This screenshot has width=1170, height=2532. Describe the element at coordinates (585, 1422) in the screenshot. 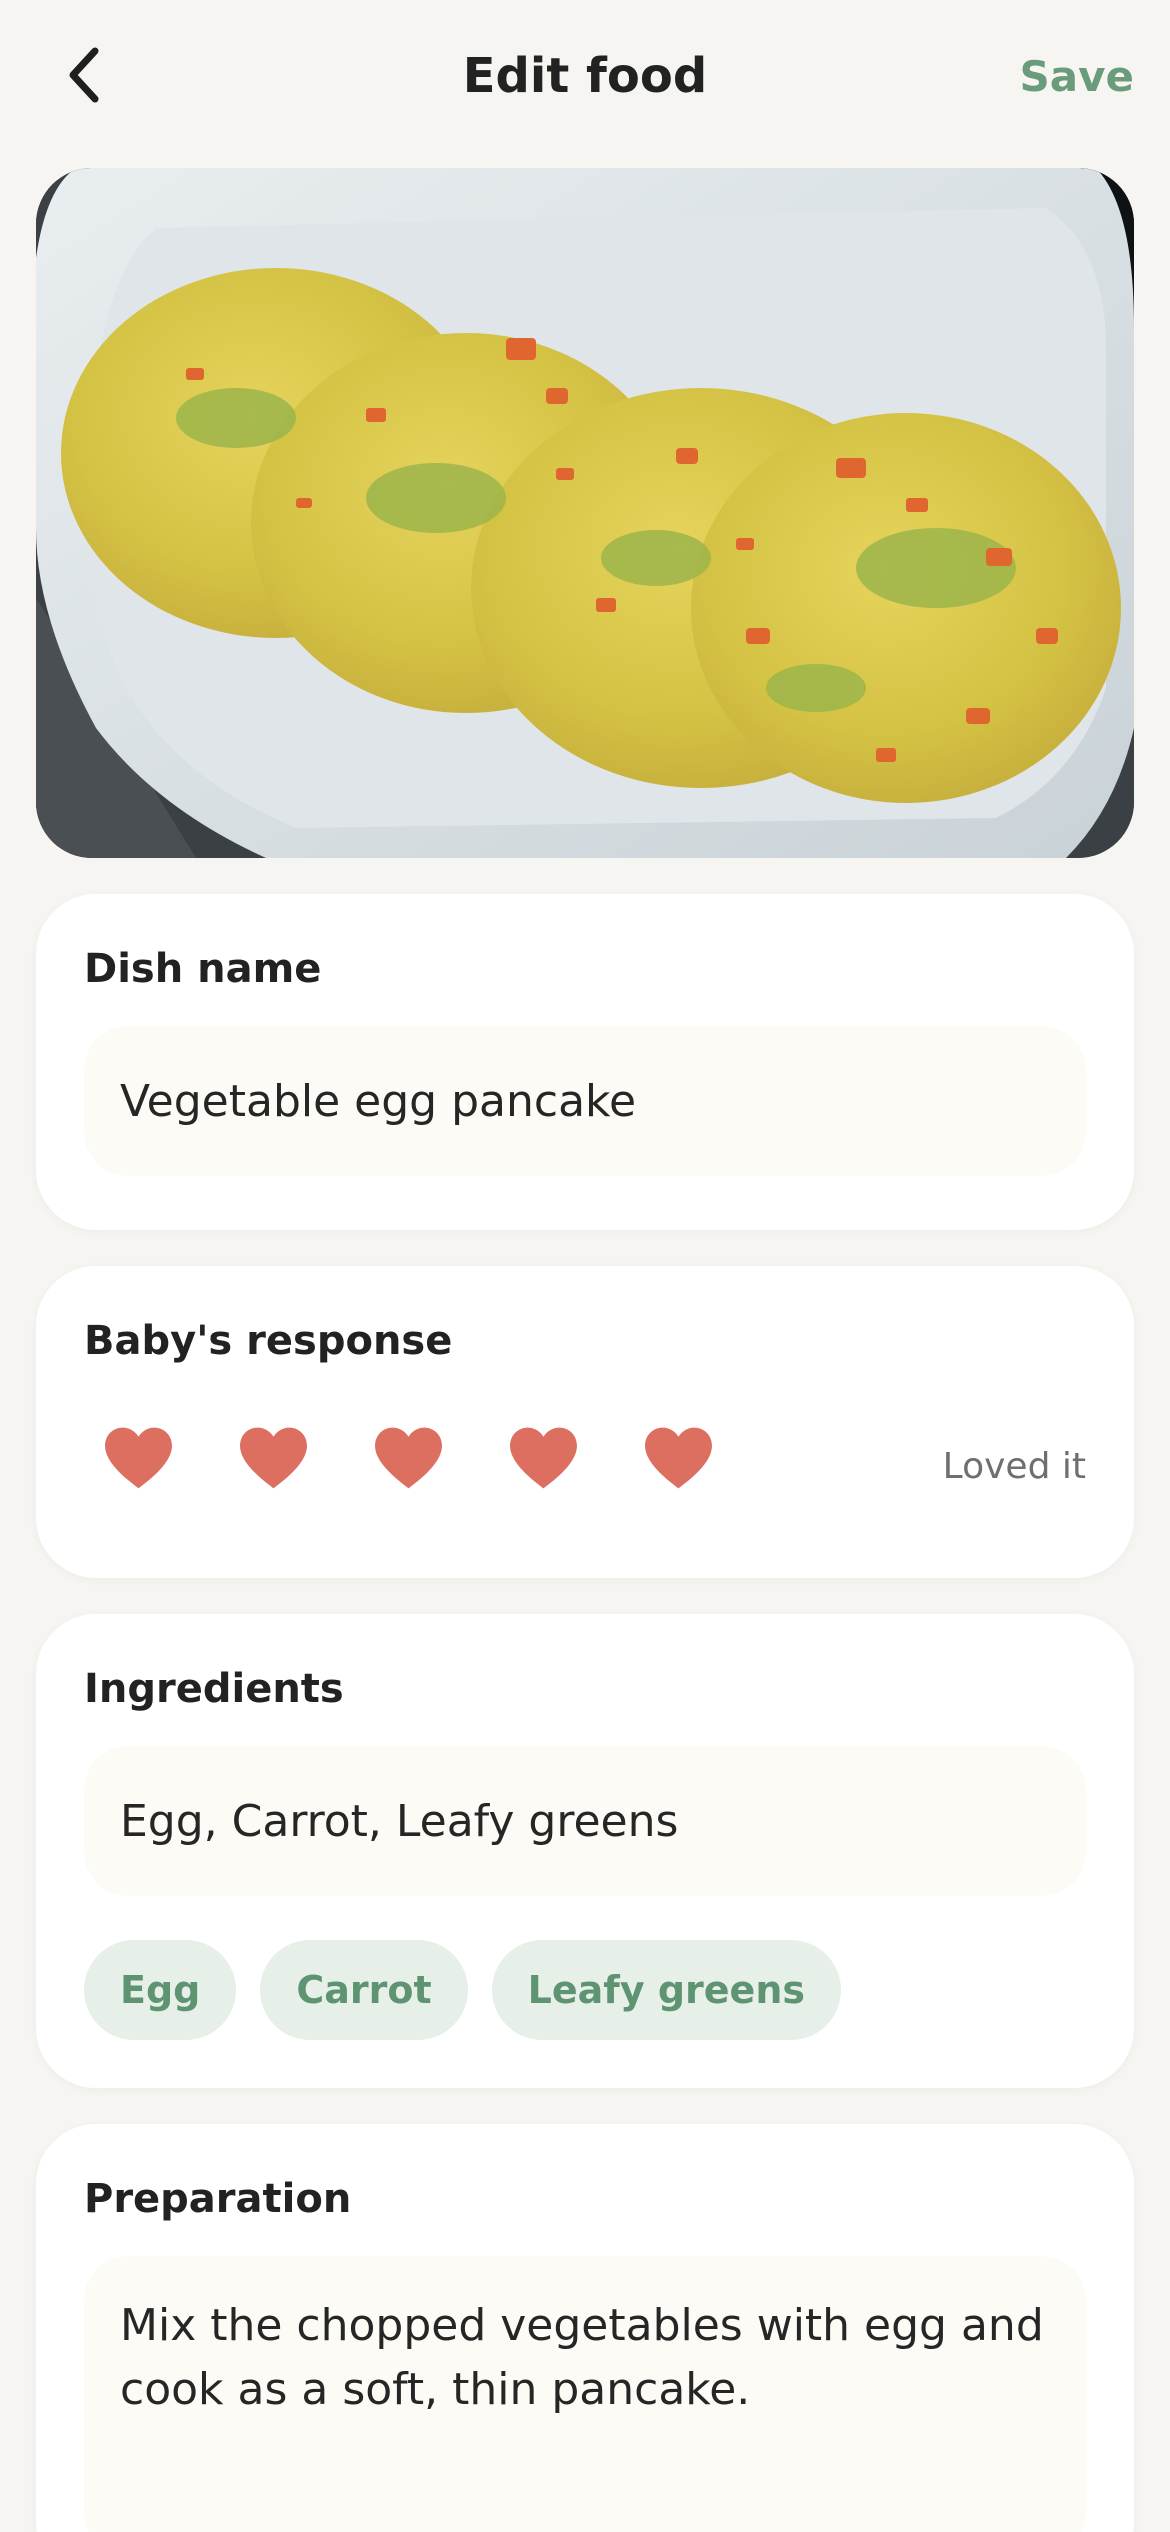

I see `baby-response-card: Baby's response Loved it` at that location.